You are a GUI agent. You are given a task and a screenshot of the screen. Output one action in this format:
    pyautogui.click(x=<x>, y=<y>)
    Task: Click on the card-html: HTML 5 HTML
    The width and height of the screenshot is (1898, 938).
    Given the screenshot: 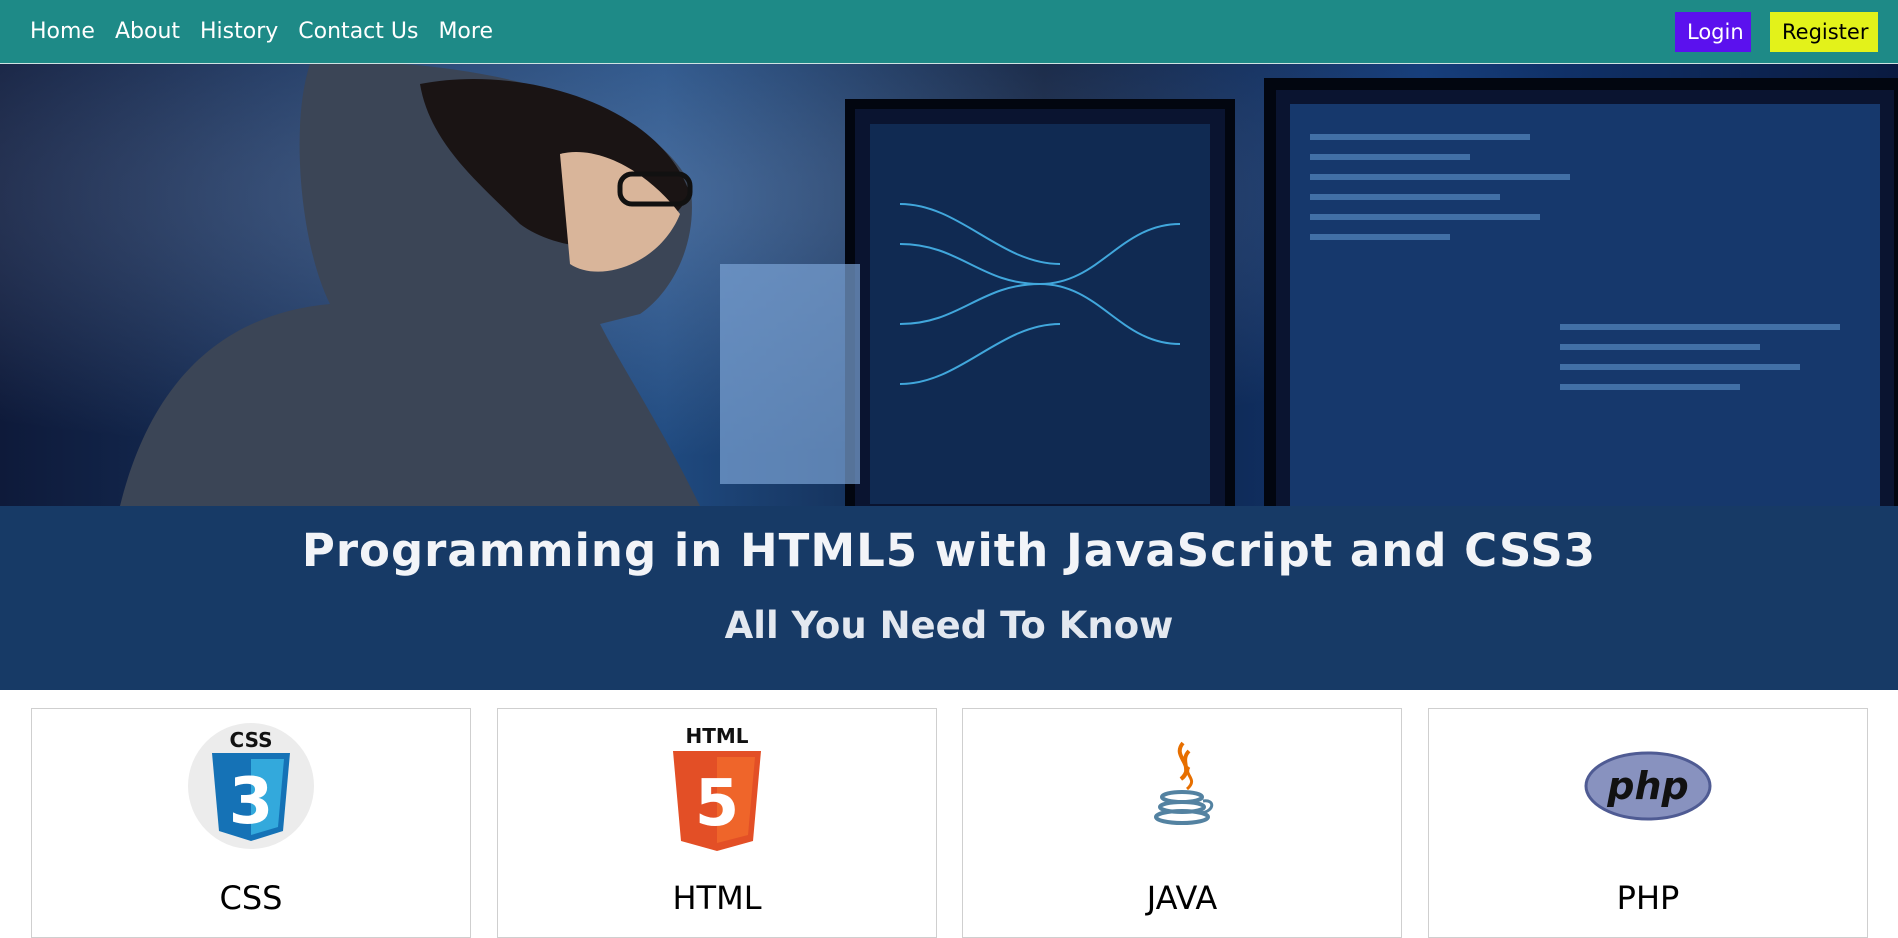 What is the action you would take?
    pyautogui.click(x=717, y=823)
    